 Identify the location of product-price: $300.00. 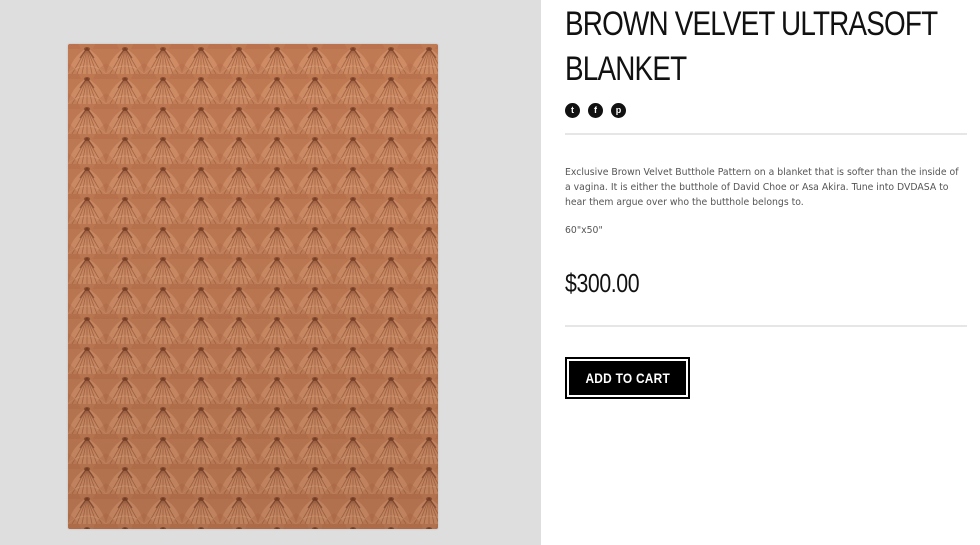
(602, 283).